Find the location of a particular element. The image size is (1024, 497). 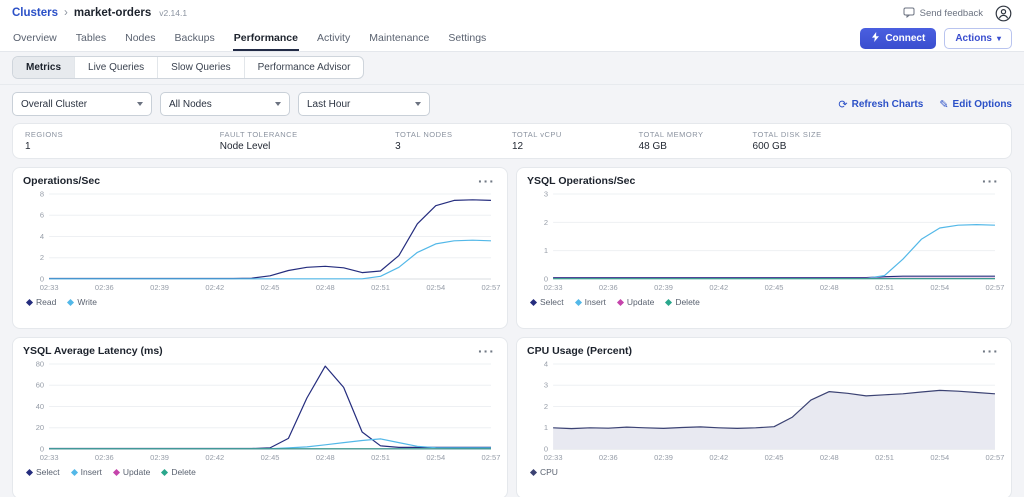

chart-title: CPU Usage (Percent) is located at coordinates (580, 351).